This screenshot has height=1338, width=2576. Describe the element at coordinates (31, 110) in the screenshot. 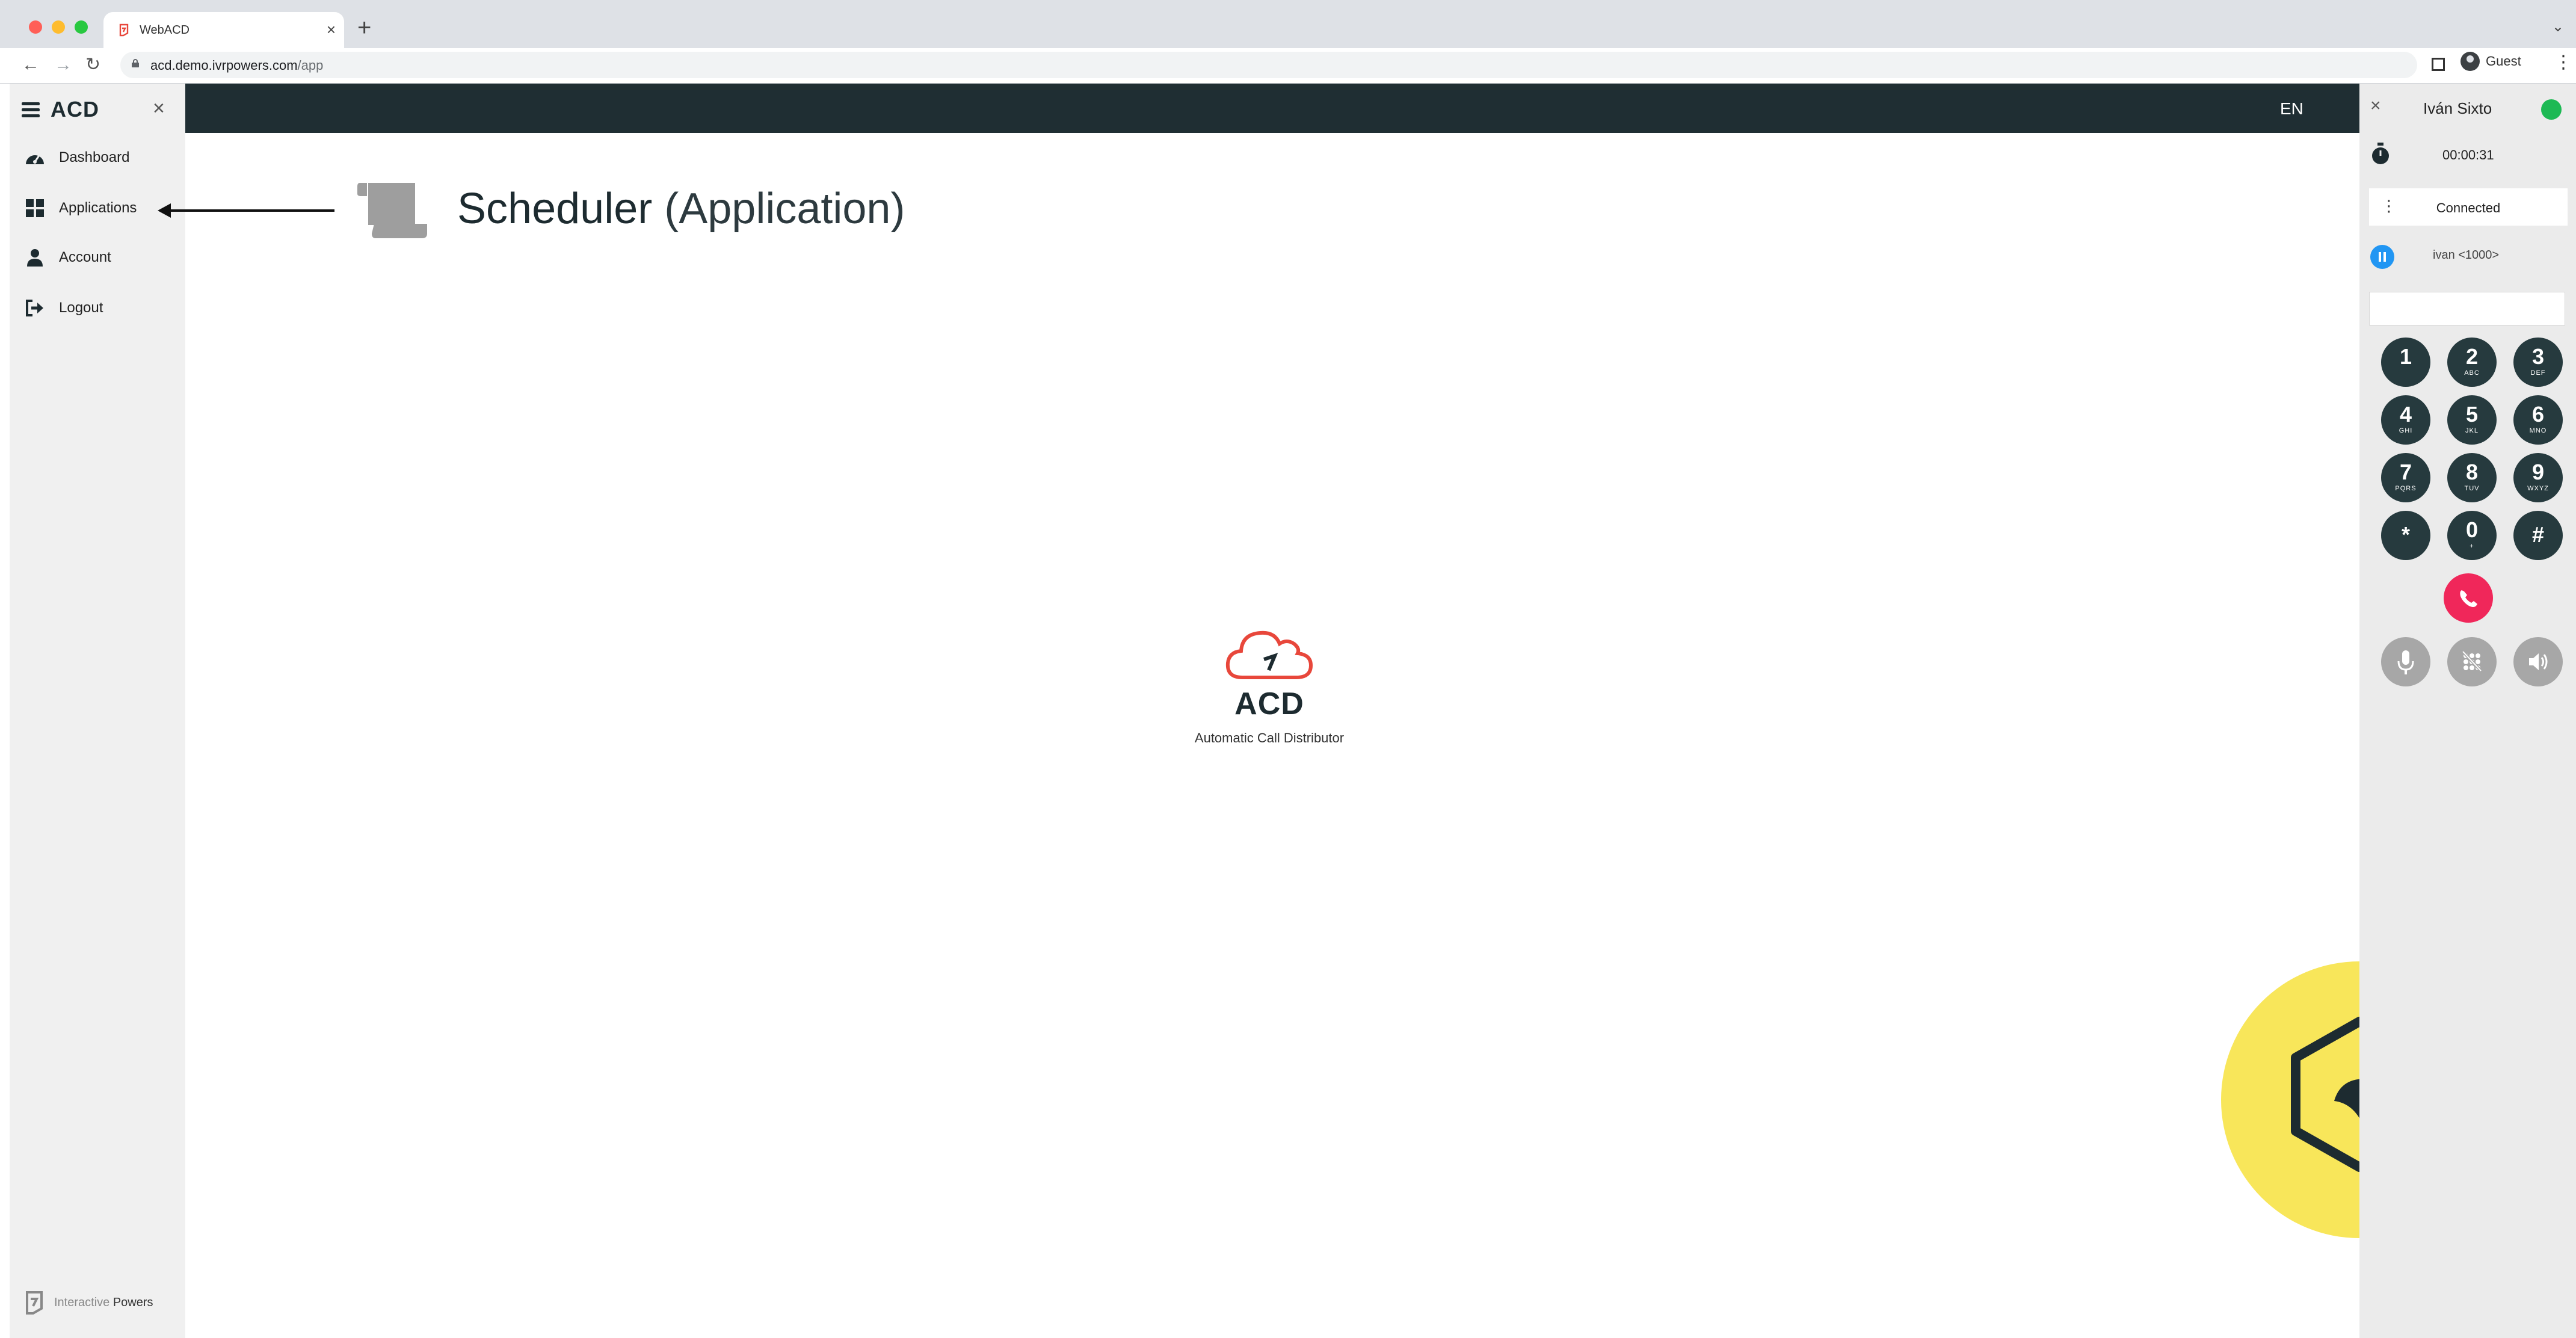

I see `hamburger-menu-icon` at that location.